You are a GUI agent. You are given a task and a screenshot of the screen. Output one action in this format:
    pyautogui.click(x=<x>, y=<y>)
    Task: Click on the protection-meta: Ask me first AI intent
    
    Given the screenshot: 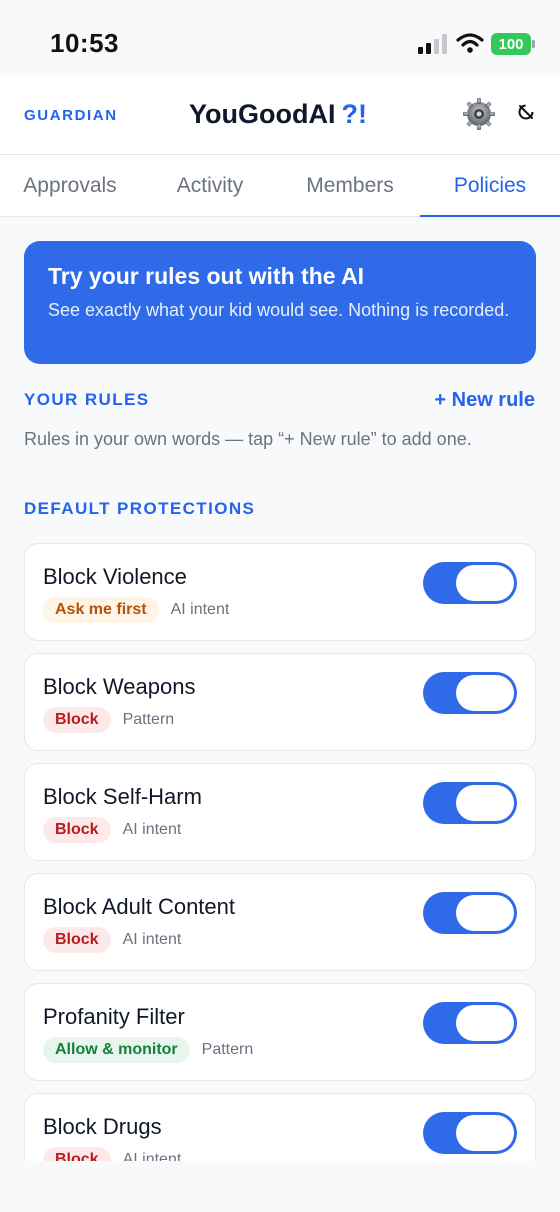 What is the action you would take?
    pyautogui.click(x=136, y=610)
    